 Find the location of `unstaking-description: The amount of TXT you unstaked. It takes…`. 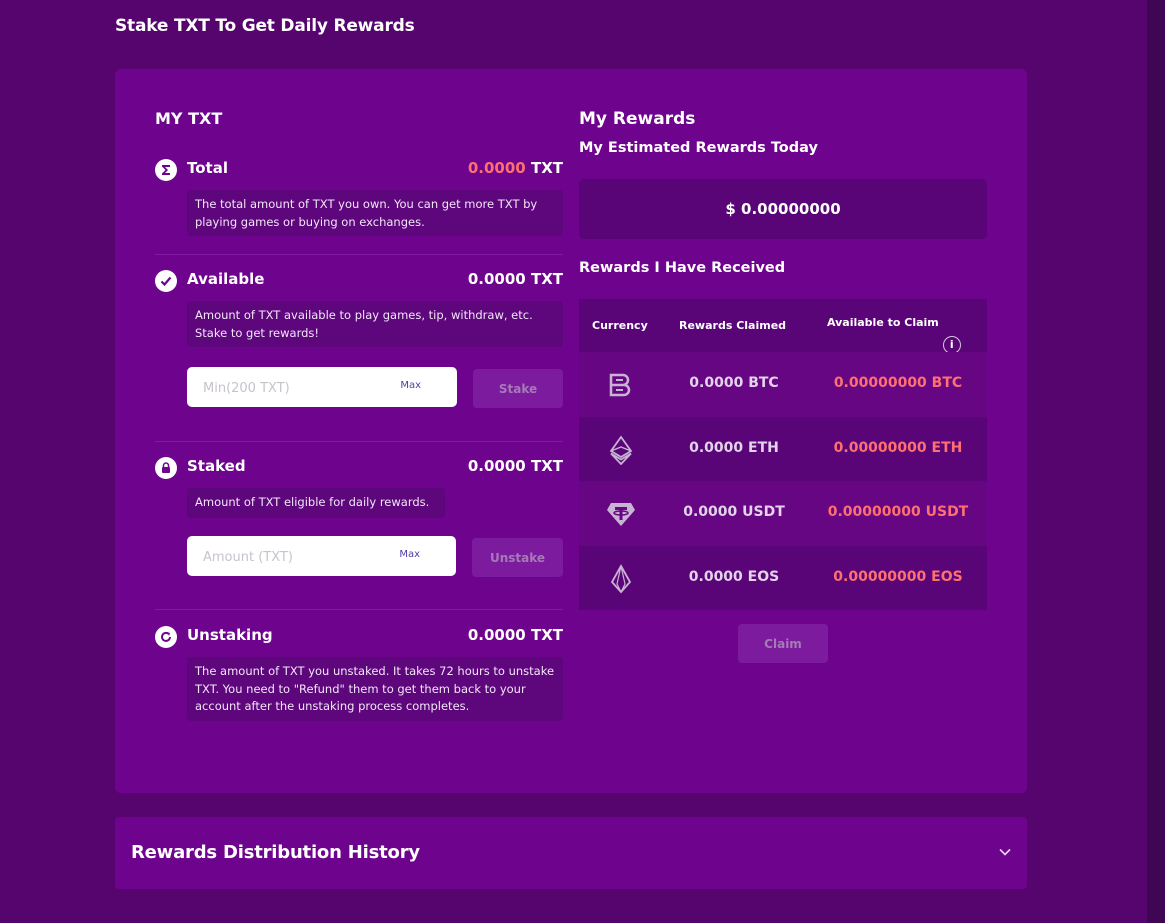

unstaking-description: The amount of TXT you unstaked. It takes… is located at coordinates (375, 689).